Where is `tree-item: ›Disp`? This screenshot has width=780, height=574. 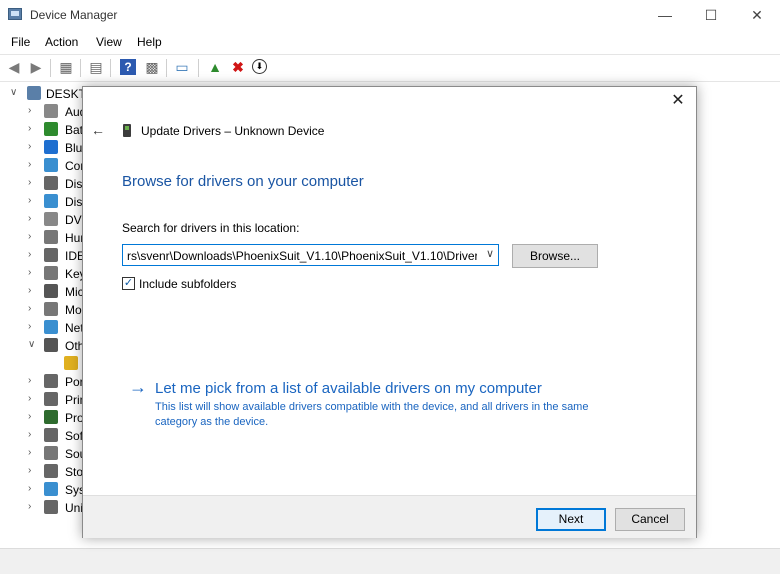
tree-item: ›Disp is located at coordinates (42, 202).